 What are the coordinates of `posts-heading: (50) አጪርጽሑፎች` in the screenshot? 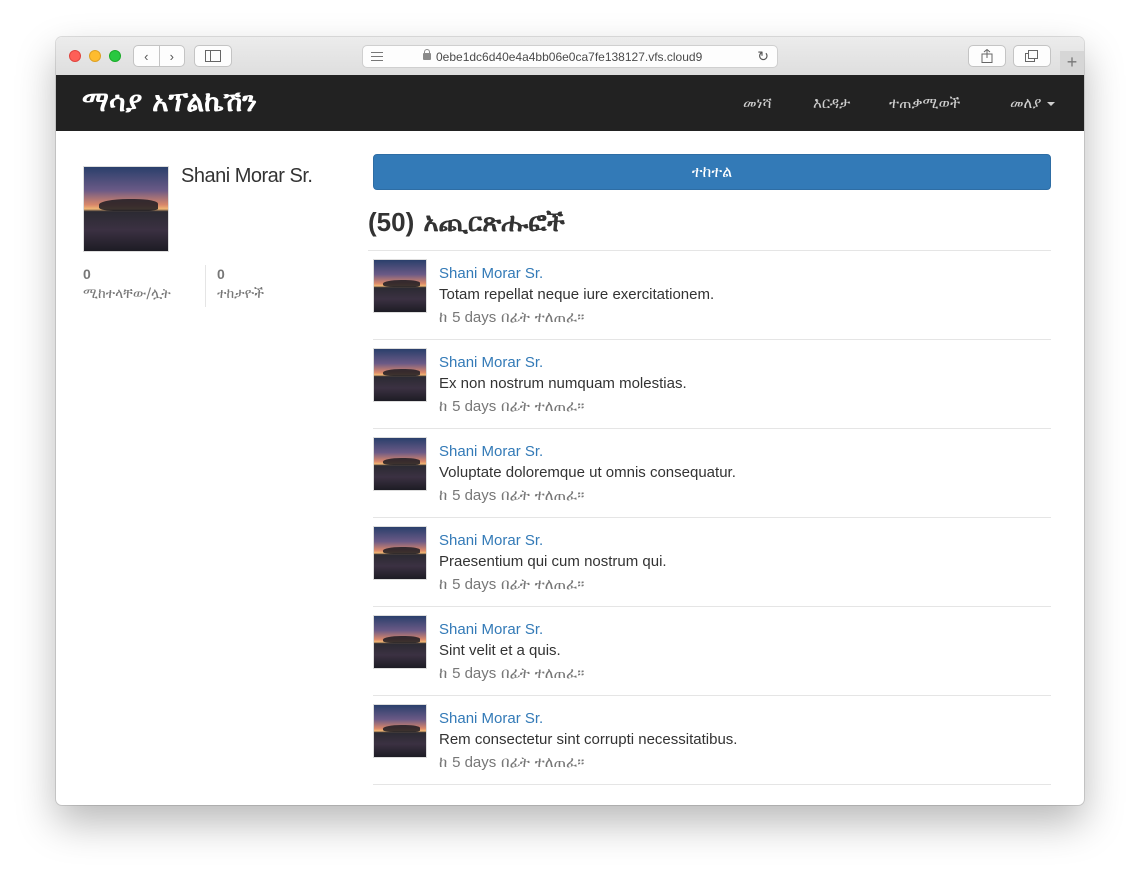 It's located at (466, 223).